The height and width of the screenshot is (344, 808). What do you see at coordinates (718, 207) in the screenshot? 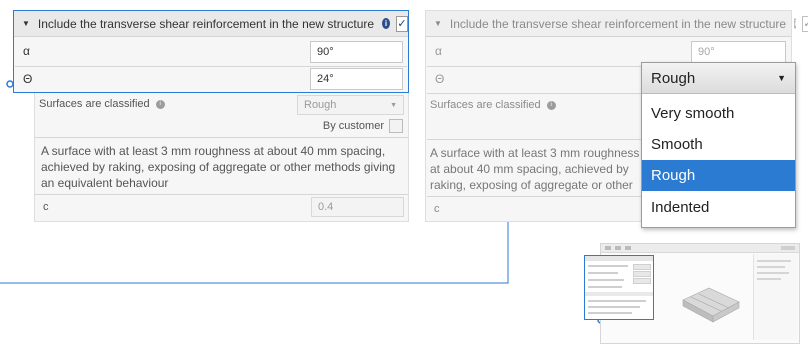
I see `option-indented: Indented` at bounding box center [718, 207].